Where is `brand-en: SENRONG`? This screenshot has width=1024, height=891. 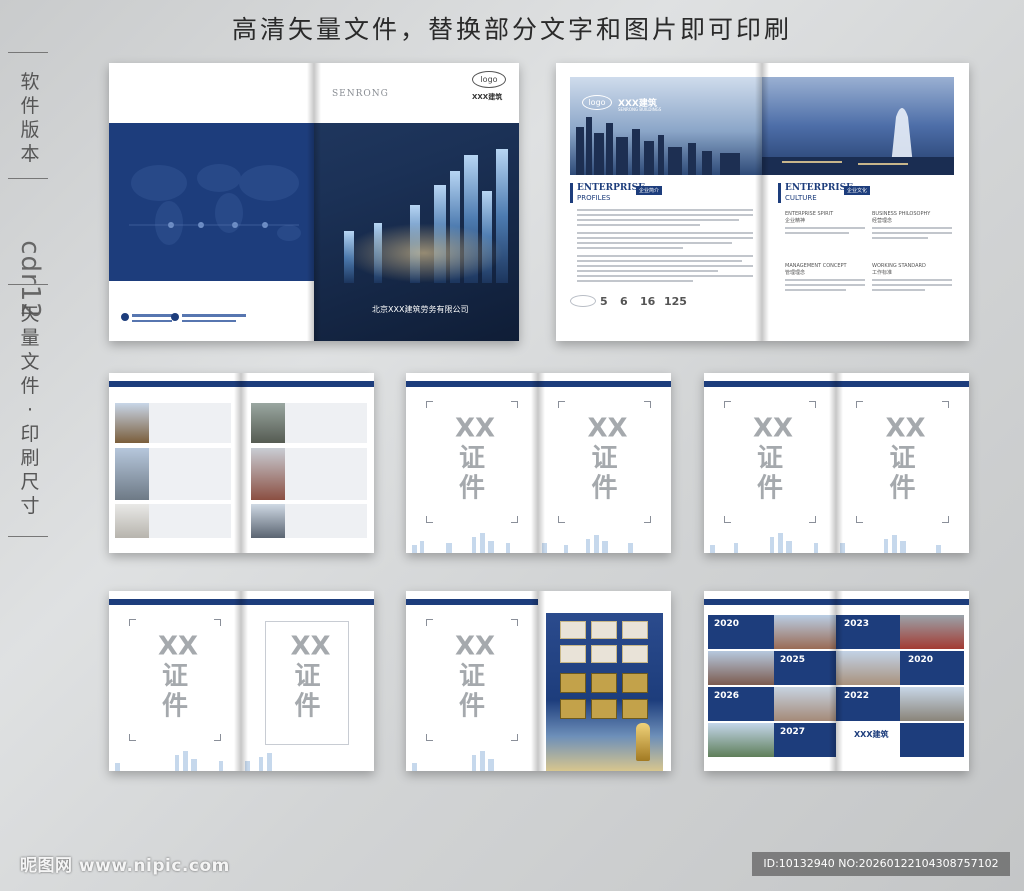
brand-en: SENRONG is located at coordinates (360, 94).